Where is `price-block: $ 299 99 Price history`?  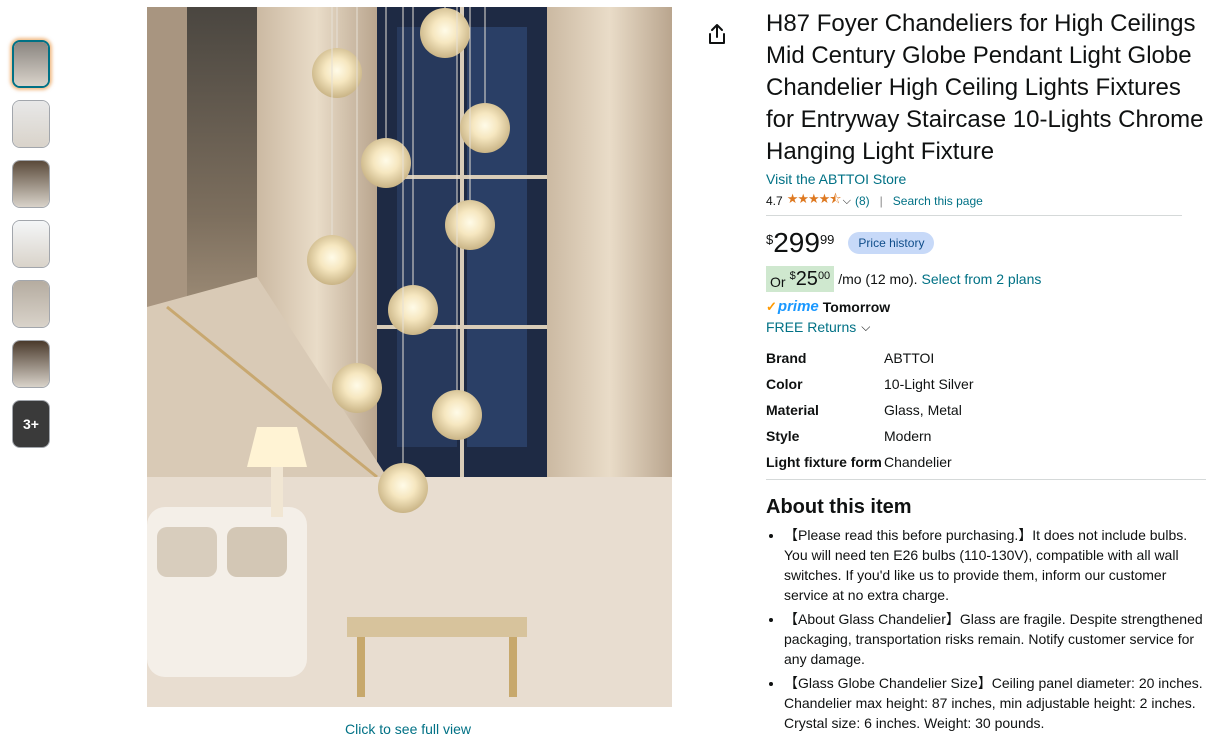
price-block: $ 299 99 Price history is located at coordinates (986, 243).